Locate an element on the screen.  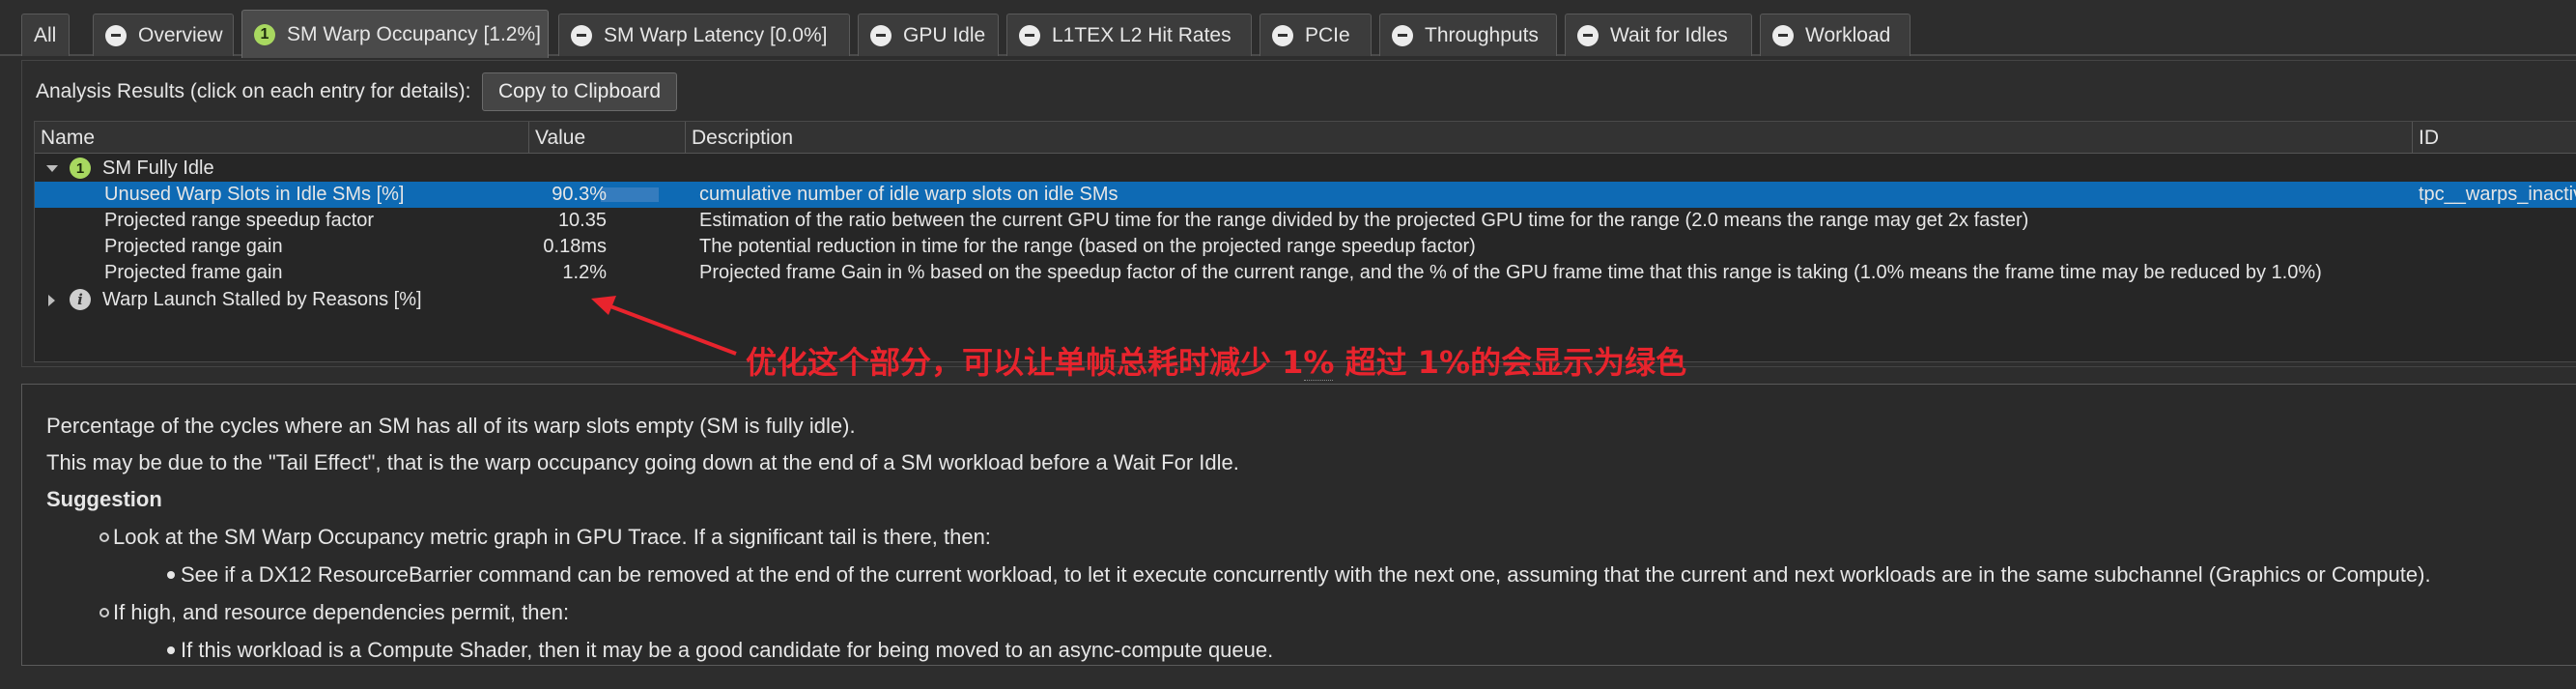
table-header: Name Value Description ID is located at coordinates (1305, 138).